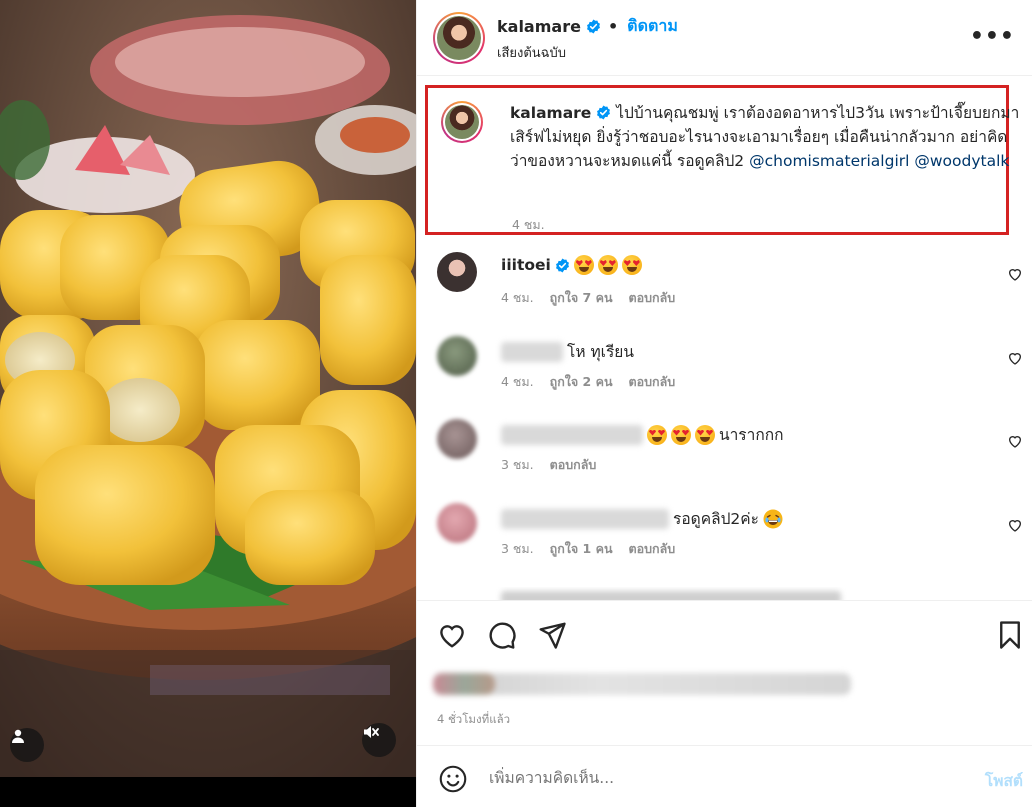 The width and height of the screenshot is (1032, 807). I want to click on comment-body: รอดูคลิป2ค่ะ, so click(716, 519).